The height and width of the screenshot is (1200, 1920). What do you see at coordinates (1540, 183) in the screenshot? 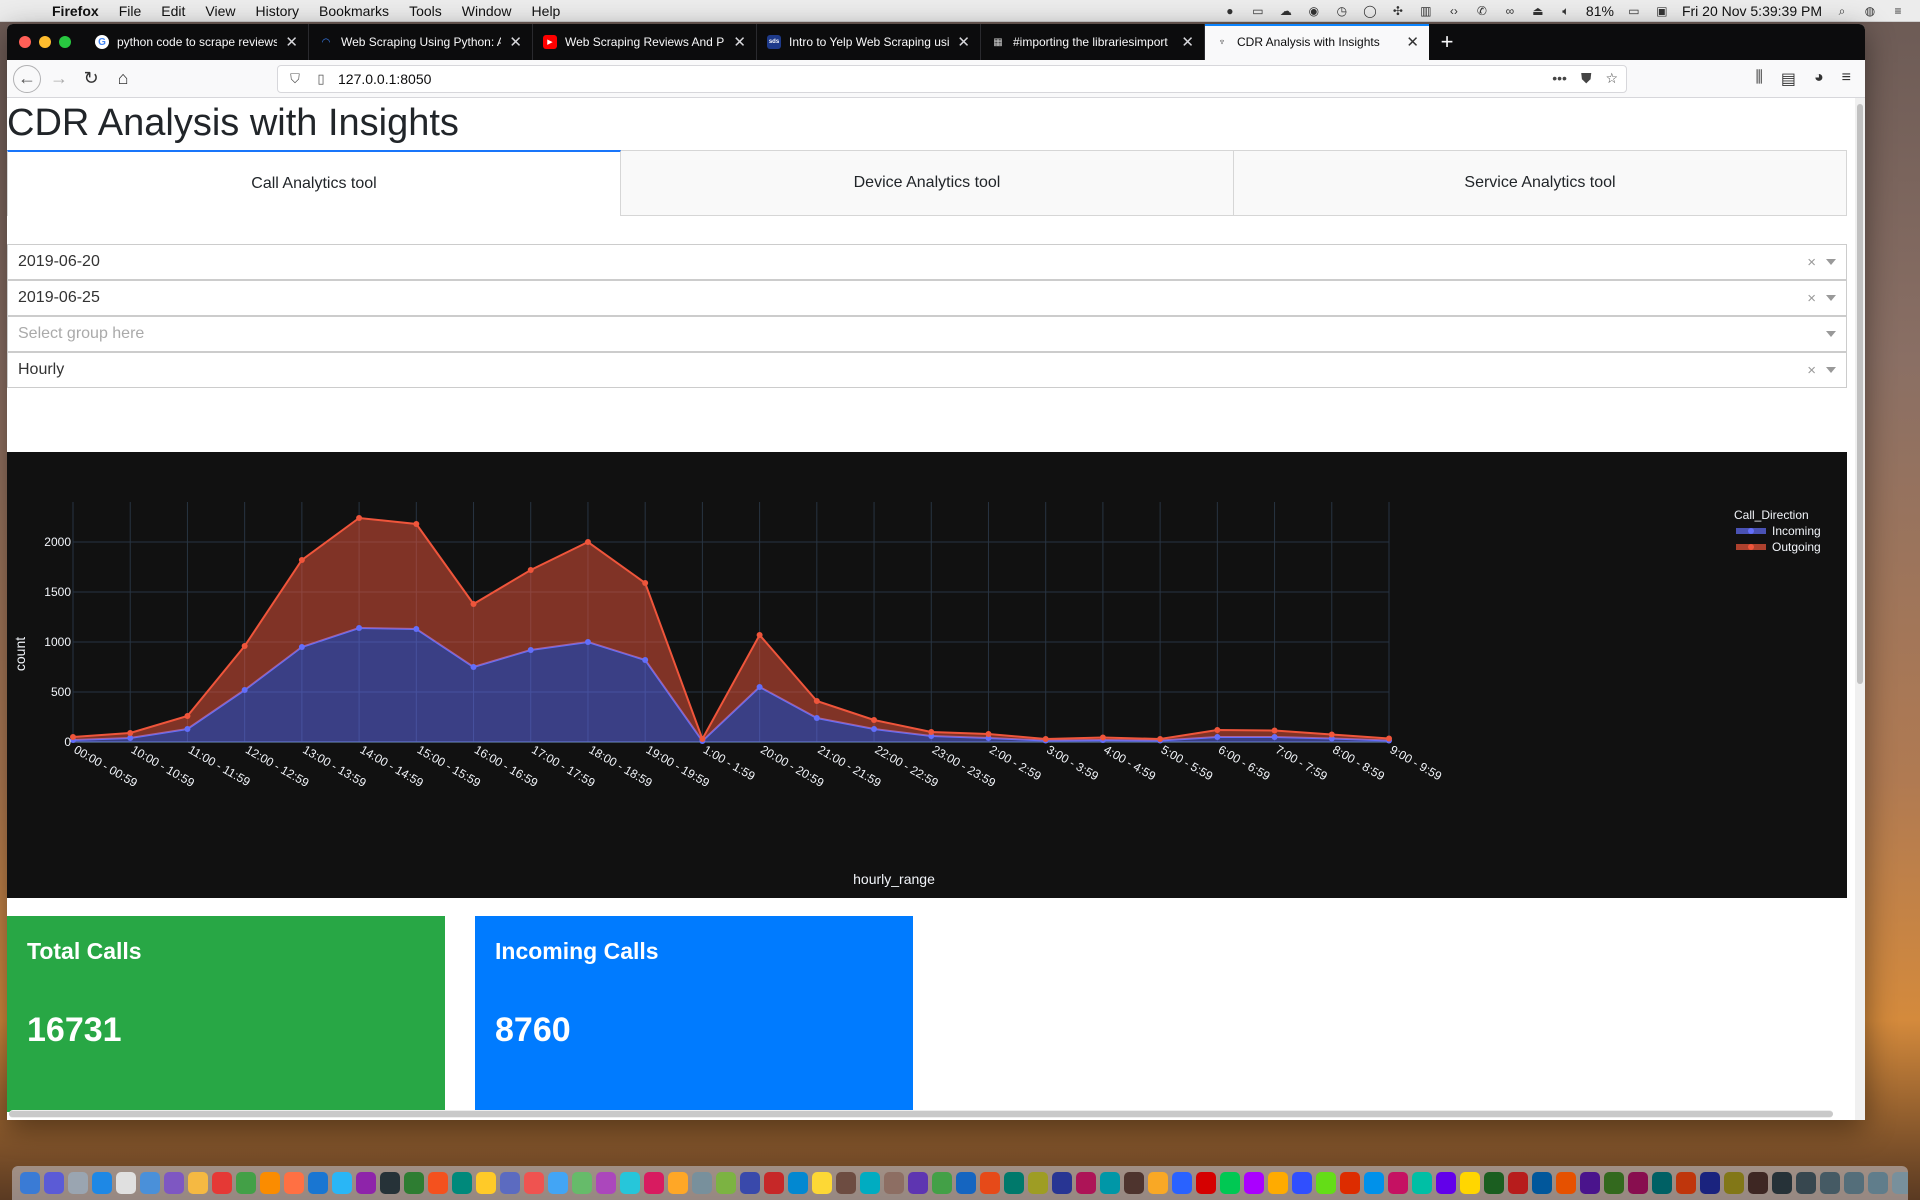
I see `tab-service-analytics: Service Analytics tool` at bounding box center [1540, 183].